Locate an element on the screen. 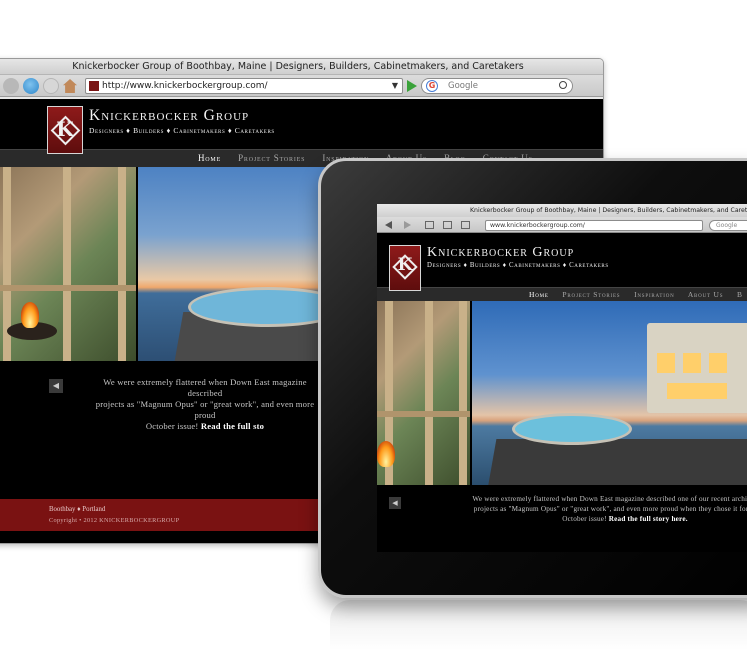 This screenshot has height=650, width=747. tablet-search-input: Google is located at coordinates (728, 225).